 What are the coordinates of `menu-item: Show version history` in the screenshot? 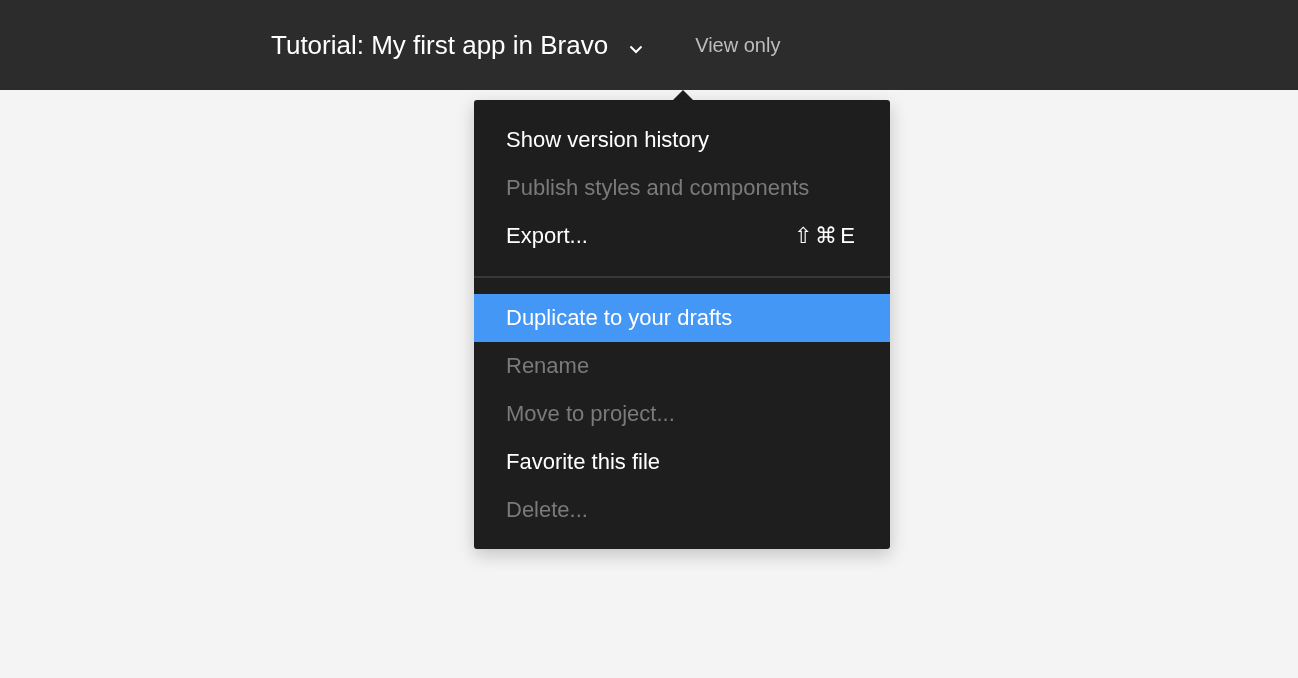 It's located at (682, 140).